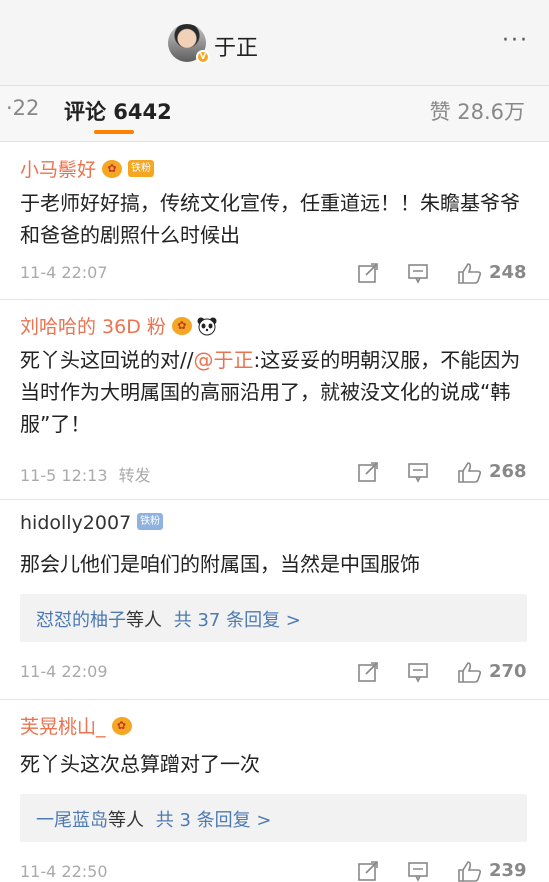 The image size is (549, 882). I want to click on reply-user: 怼怼的柚子, so click(81, 620).